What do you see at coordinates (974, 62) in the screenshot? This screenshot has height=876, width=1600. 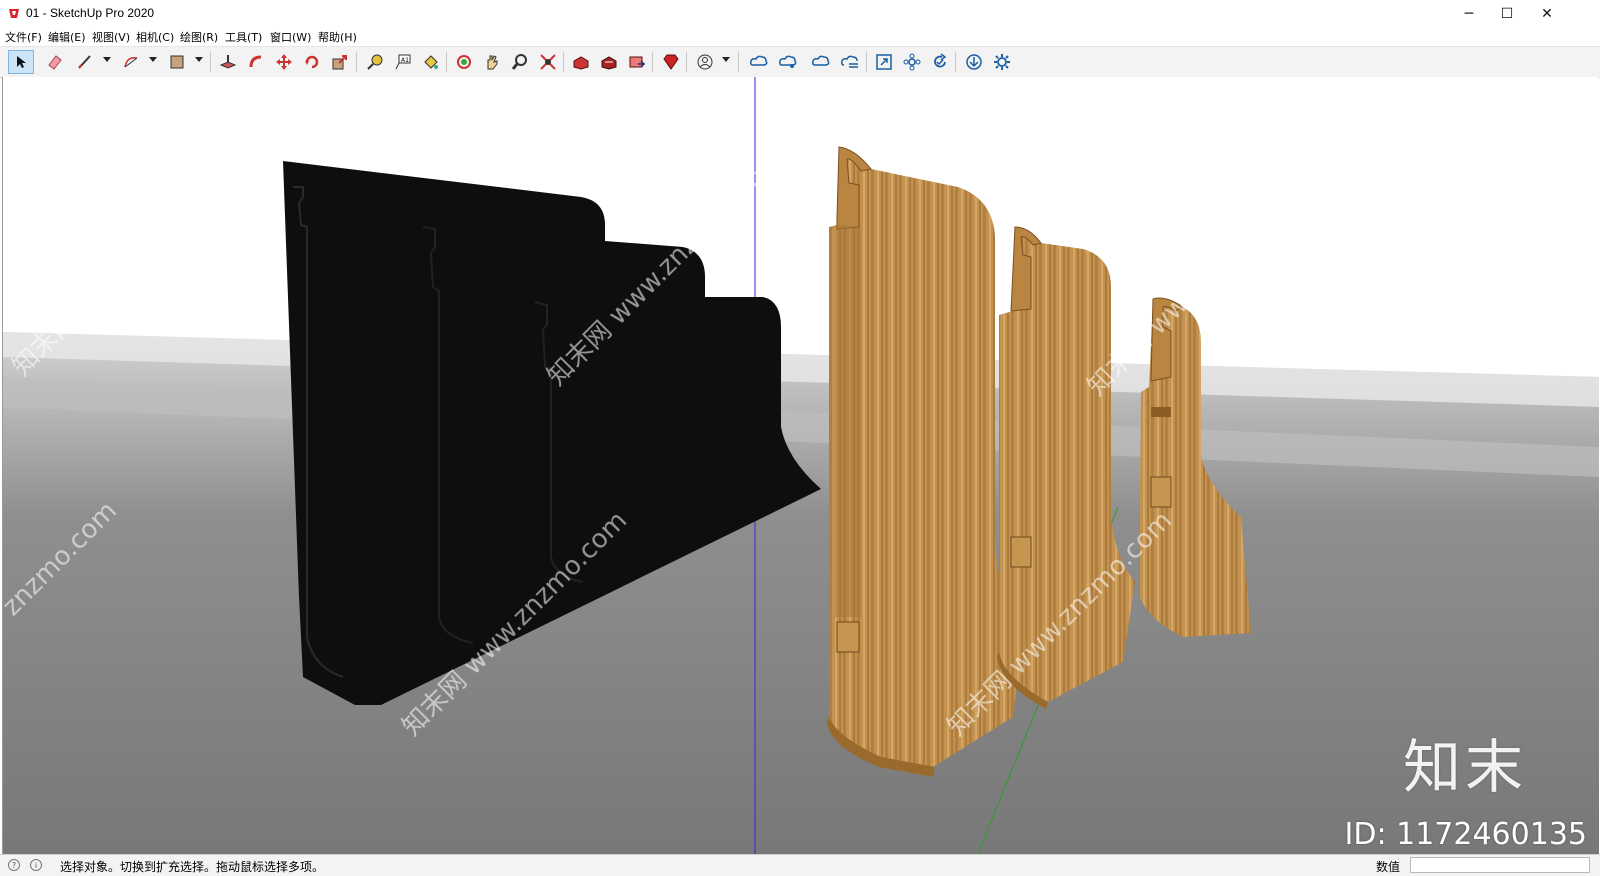 I see `download-icon` at bounding box center [974, 62].